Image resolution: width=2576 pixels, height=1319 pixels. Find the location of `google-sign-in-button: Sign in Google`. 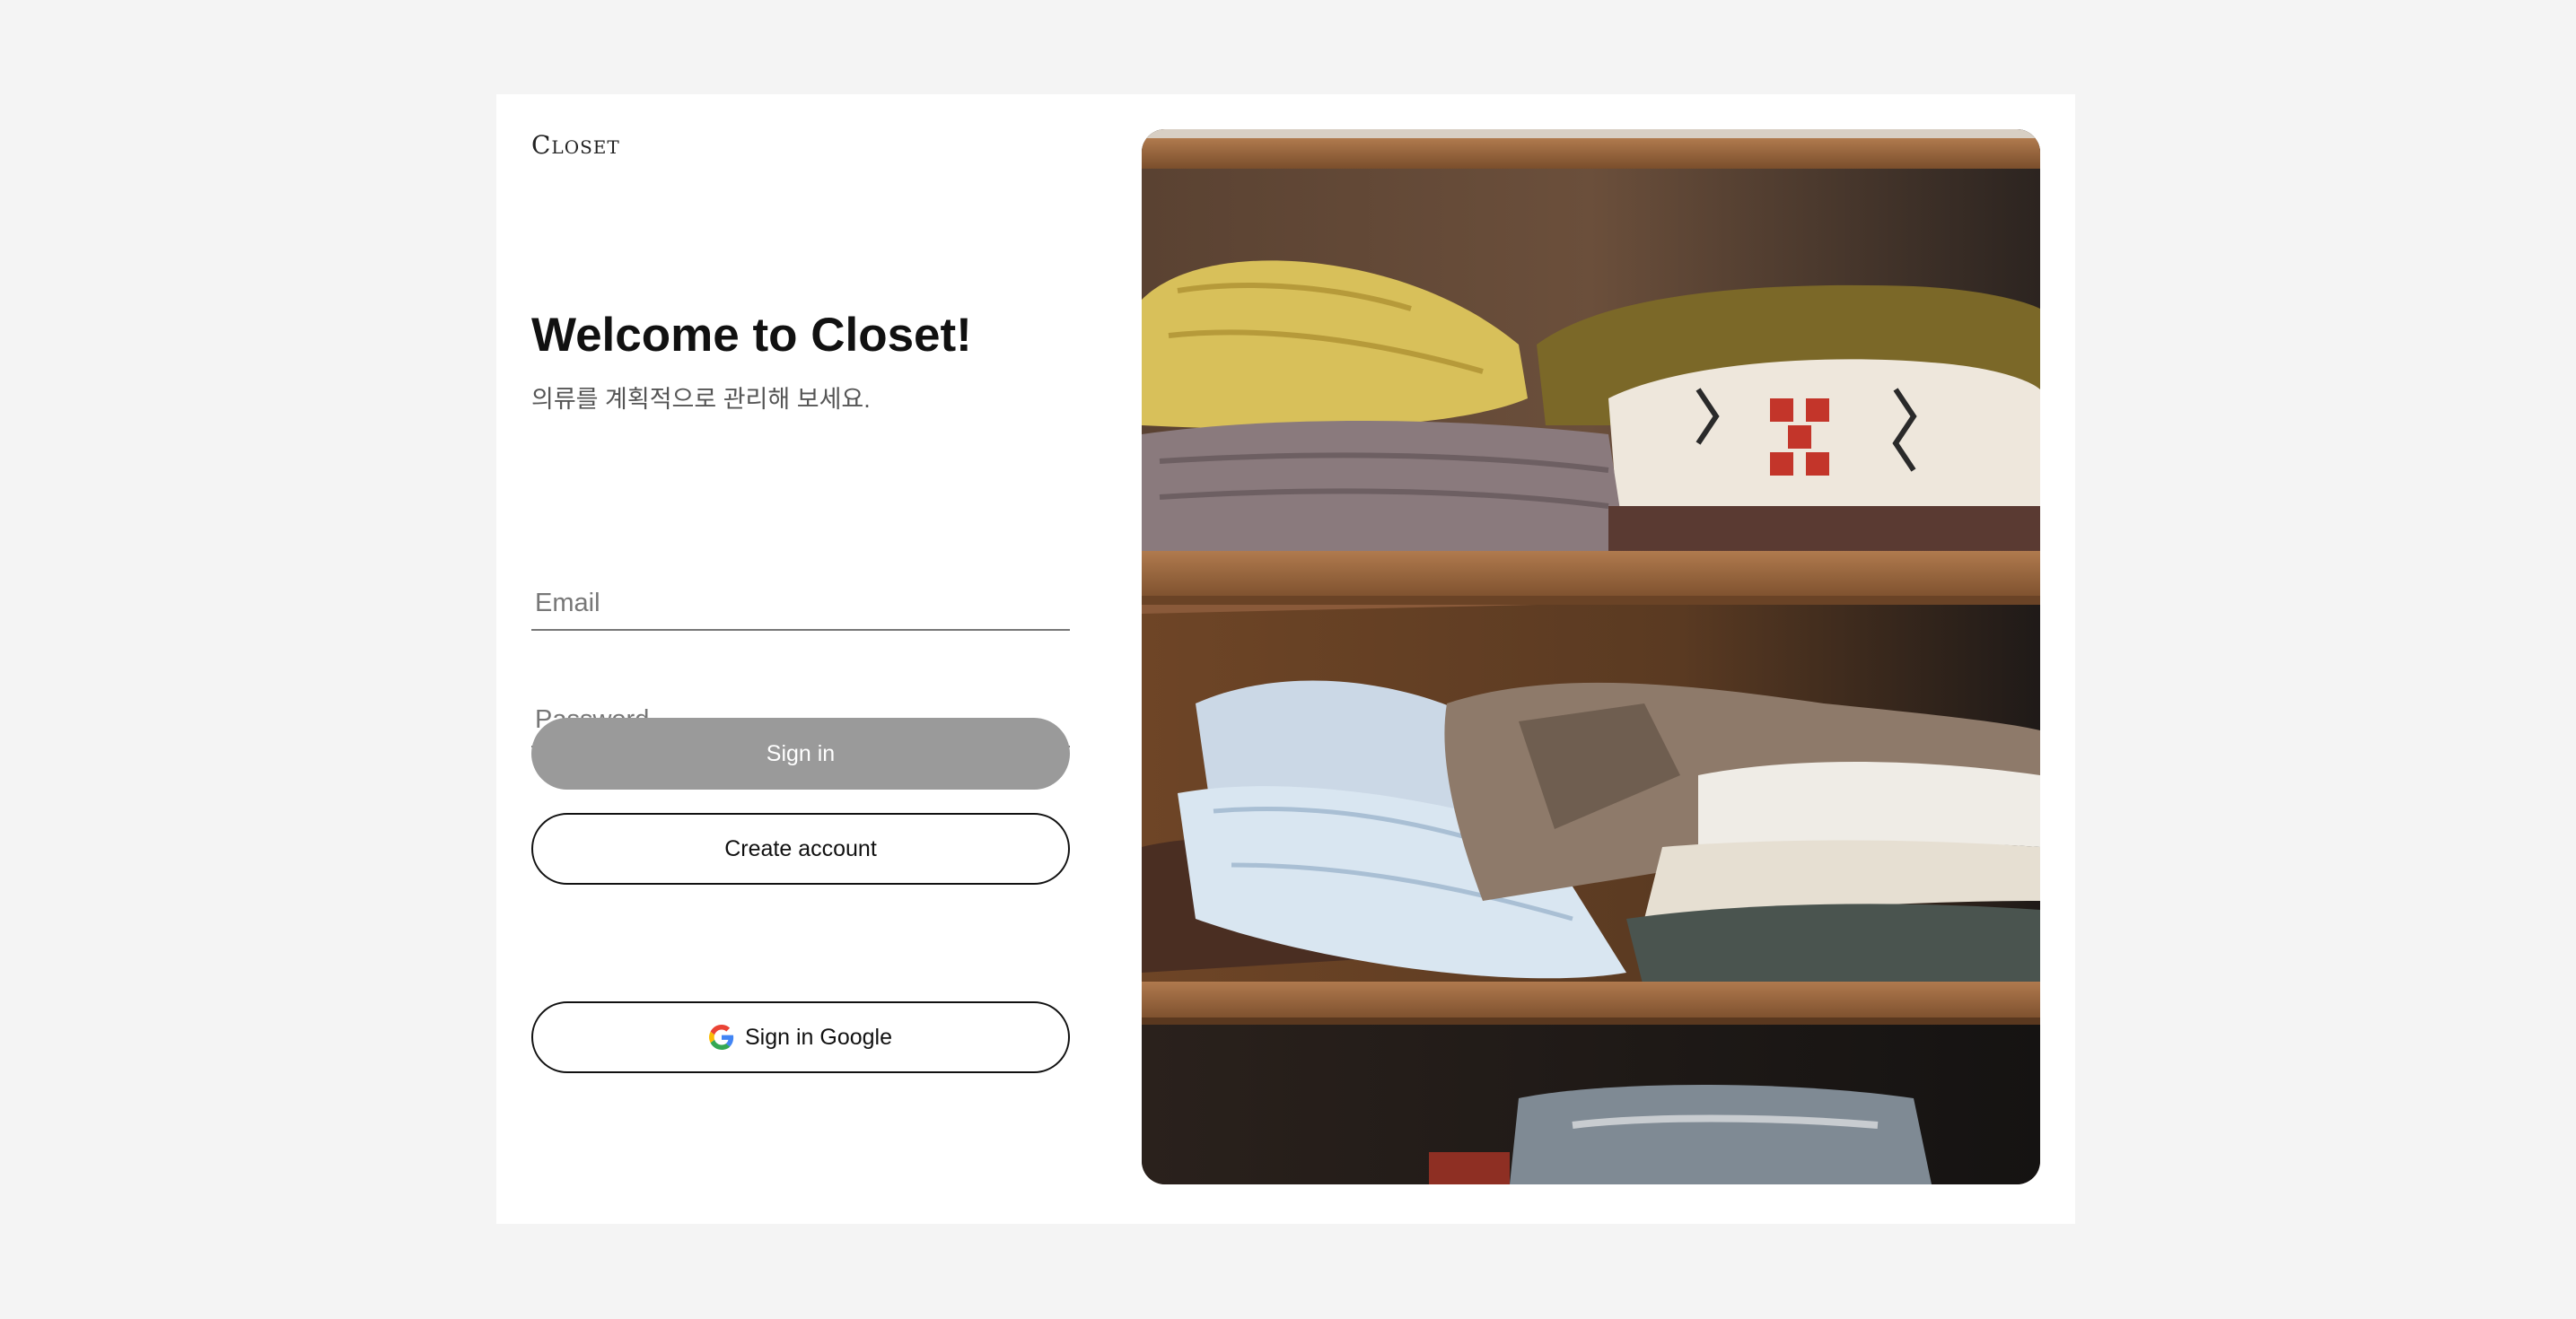

google-sign-in-button: Sign in Google is located at coordinates (800, 1037).